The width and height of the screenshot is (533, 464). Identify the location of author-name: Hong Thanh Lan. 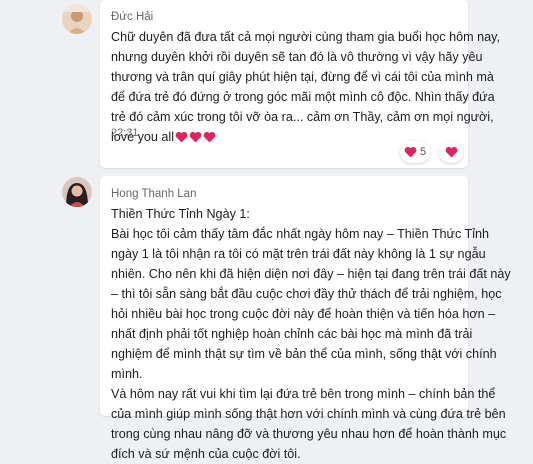
(153, 194).